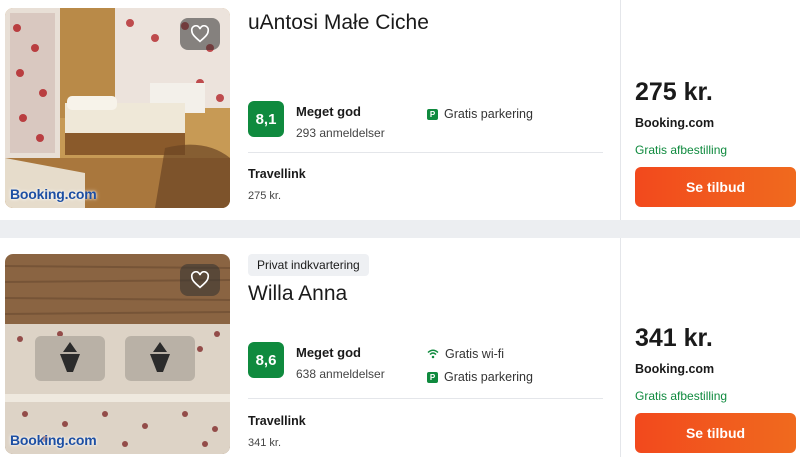 The image size is (800, 457). I want to click on rating-score: 8,6, so click(266, 360).